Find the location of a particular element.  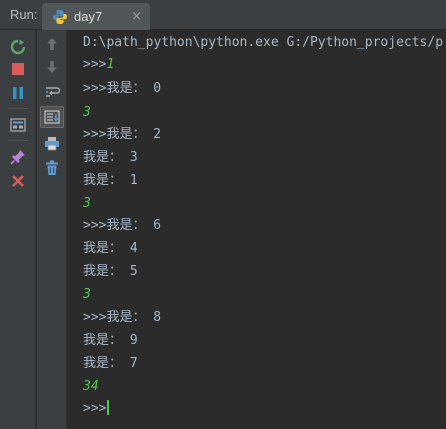

pause-icon is located at coordinates (18, 93).